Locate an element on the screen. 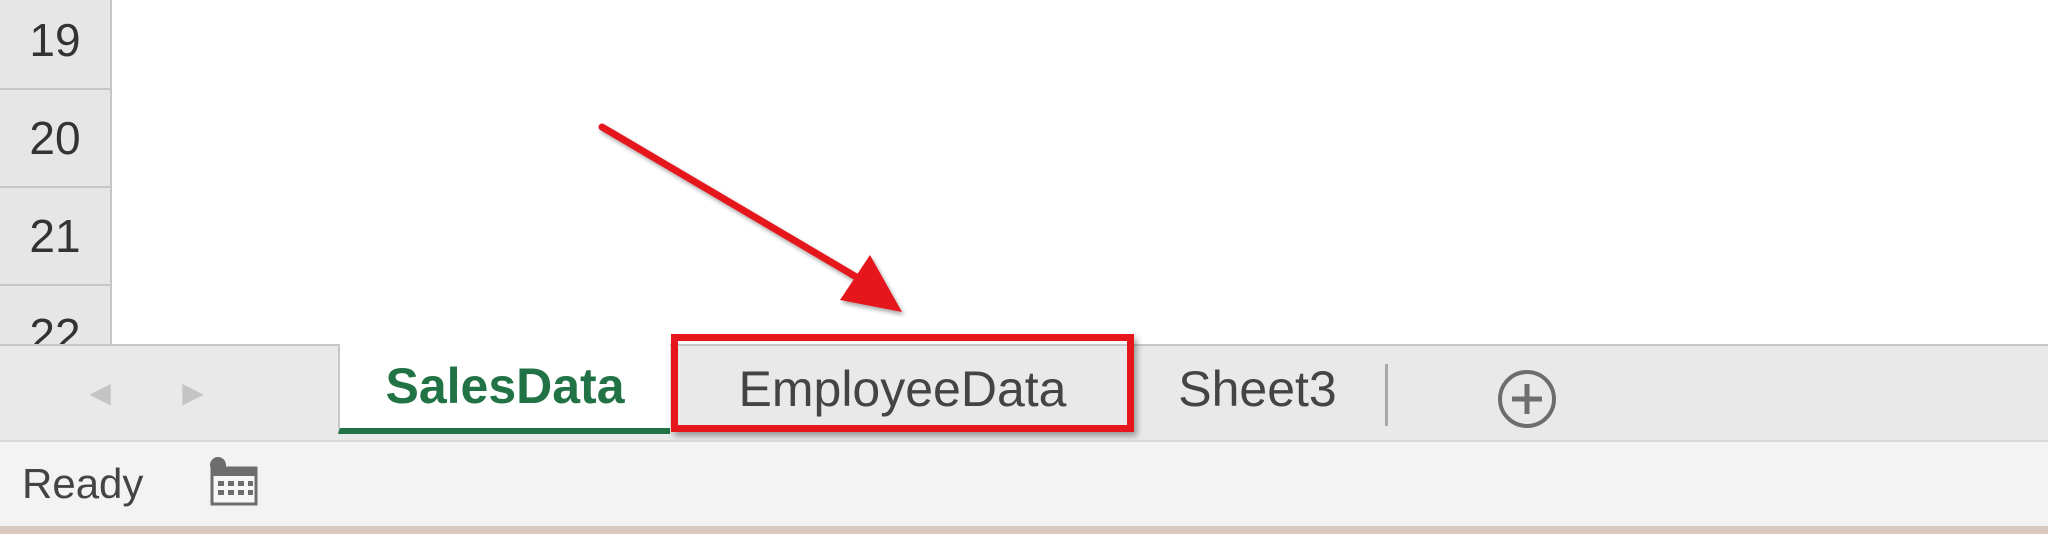  sheet-tab-employeedata: EmployeeData is located at coordinates (902, 389).